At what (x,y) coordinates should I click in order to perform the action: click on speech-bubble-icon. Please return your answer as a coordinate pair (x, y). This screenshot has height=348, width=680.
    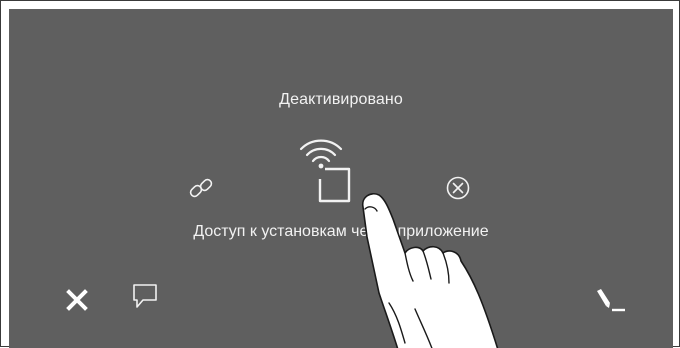
    Looking at the image, I should click on (145, 296).